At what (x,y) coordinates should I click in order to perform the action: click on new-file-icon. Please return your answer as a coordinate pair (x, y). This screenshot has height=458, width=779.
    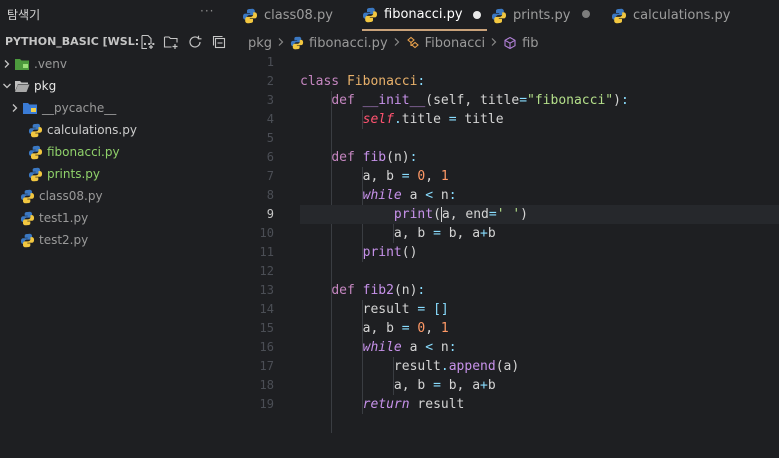
    Looking at the image, I should click on (147, 42).